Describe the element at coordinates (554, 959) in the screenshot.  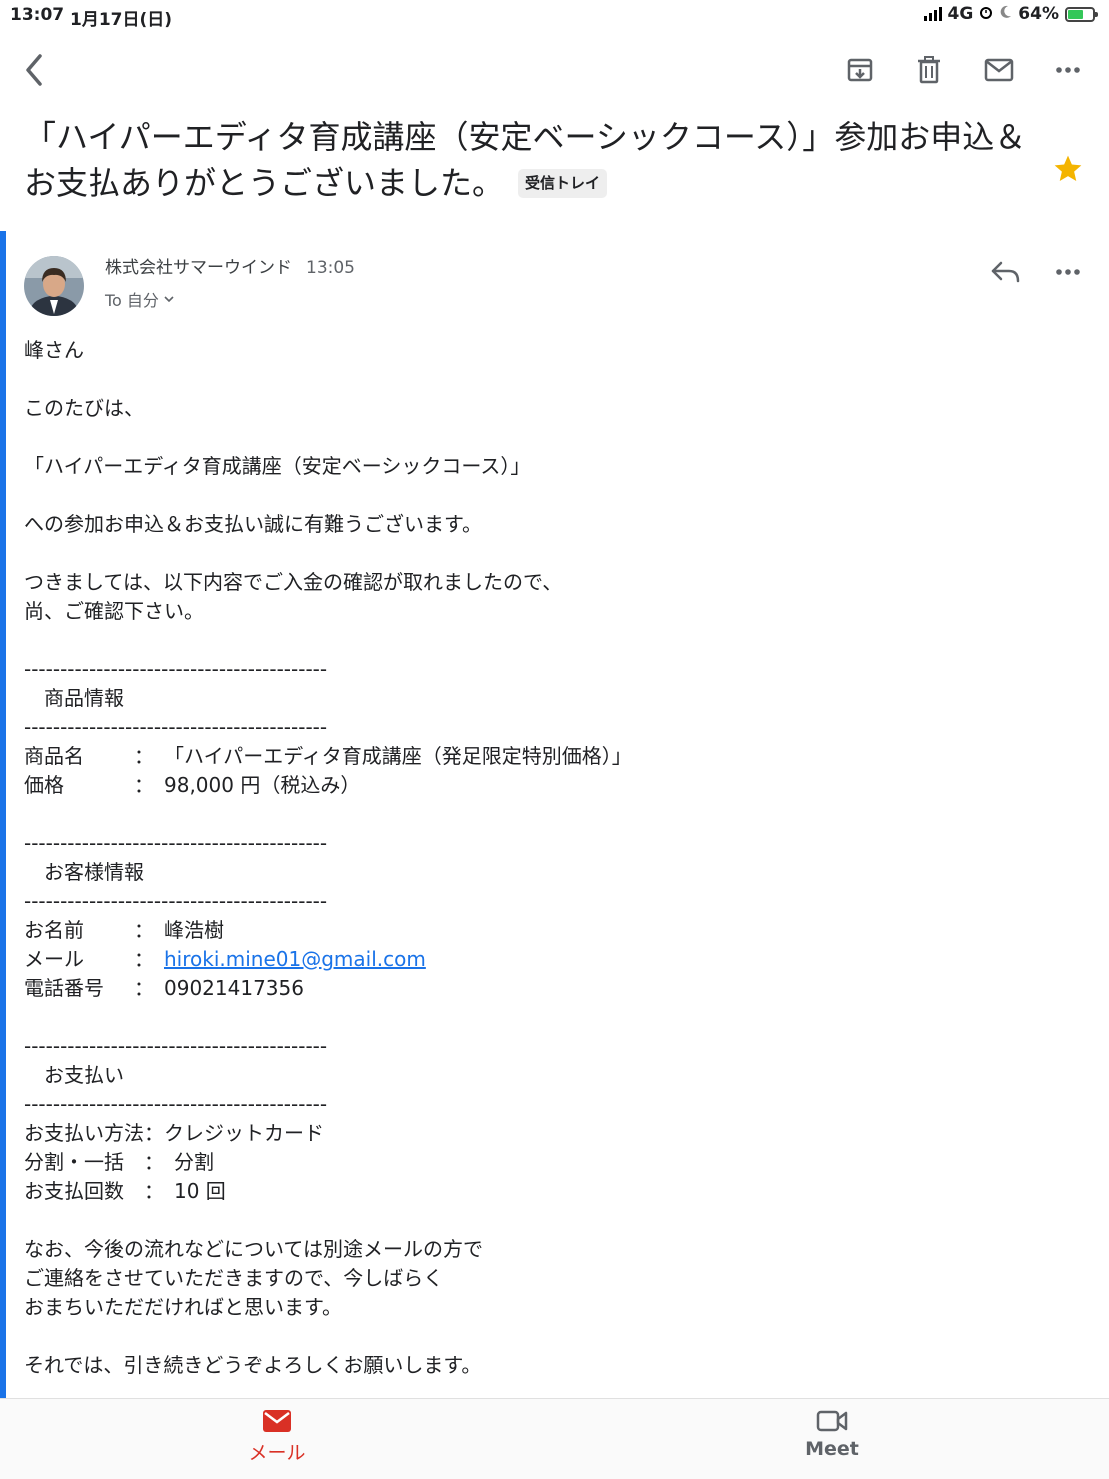
I see `email-row: メール ： hiroki.mine01@gmail.com` at that location.